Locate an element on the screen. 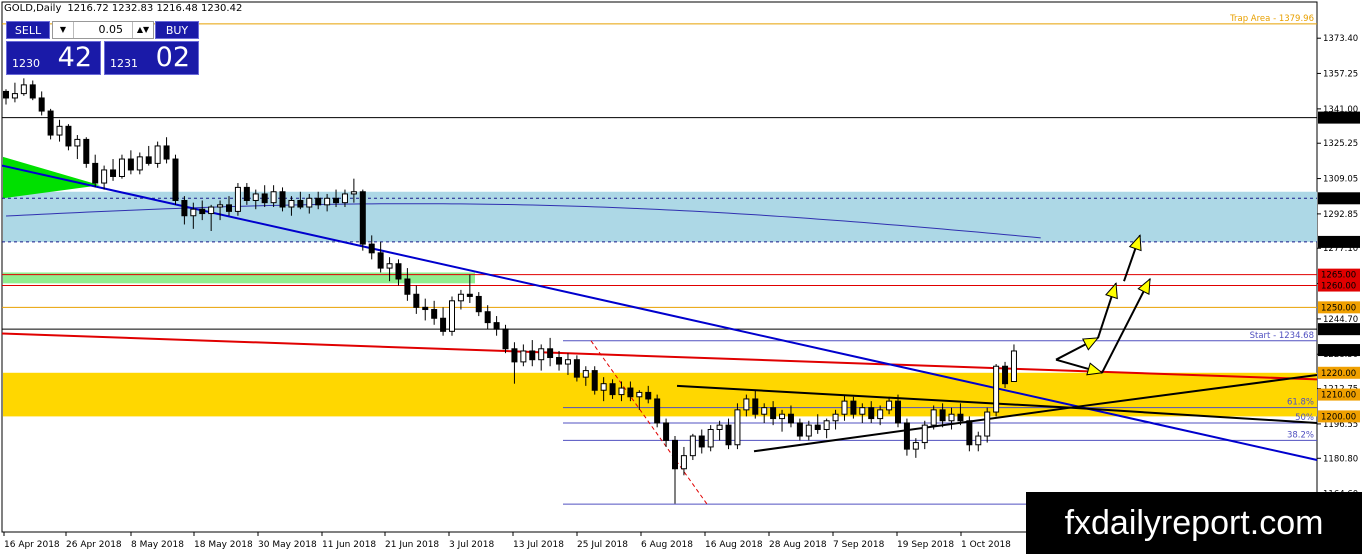 This screenshot has width=1362, height=554. price-tag-9: 1220.00 is located at coordinates (1338, 374).